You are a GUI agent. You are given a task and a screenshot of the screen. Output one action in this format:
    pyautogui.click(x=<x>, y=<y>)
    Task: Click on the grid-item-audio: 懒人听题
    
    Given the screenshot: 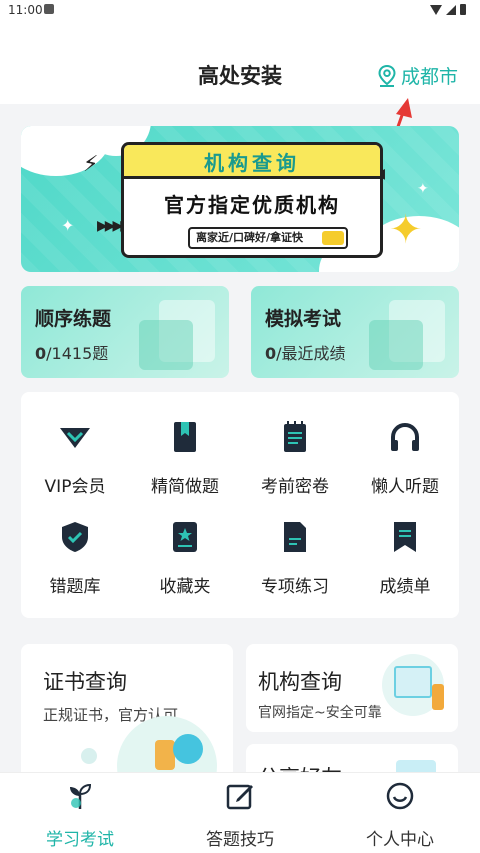 What is the action you would take?
    pyautogui.click(x=405, y=458)
    